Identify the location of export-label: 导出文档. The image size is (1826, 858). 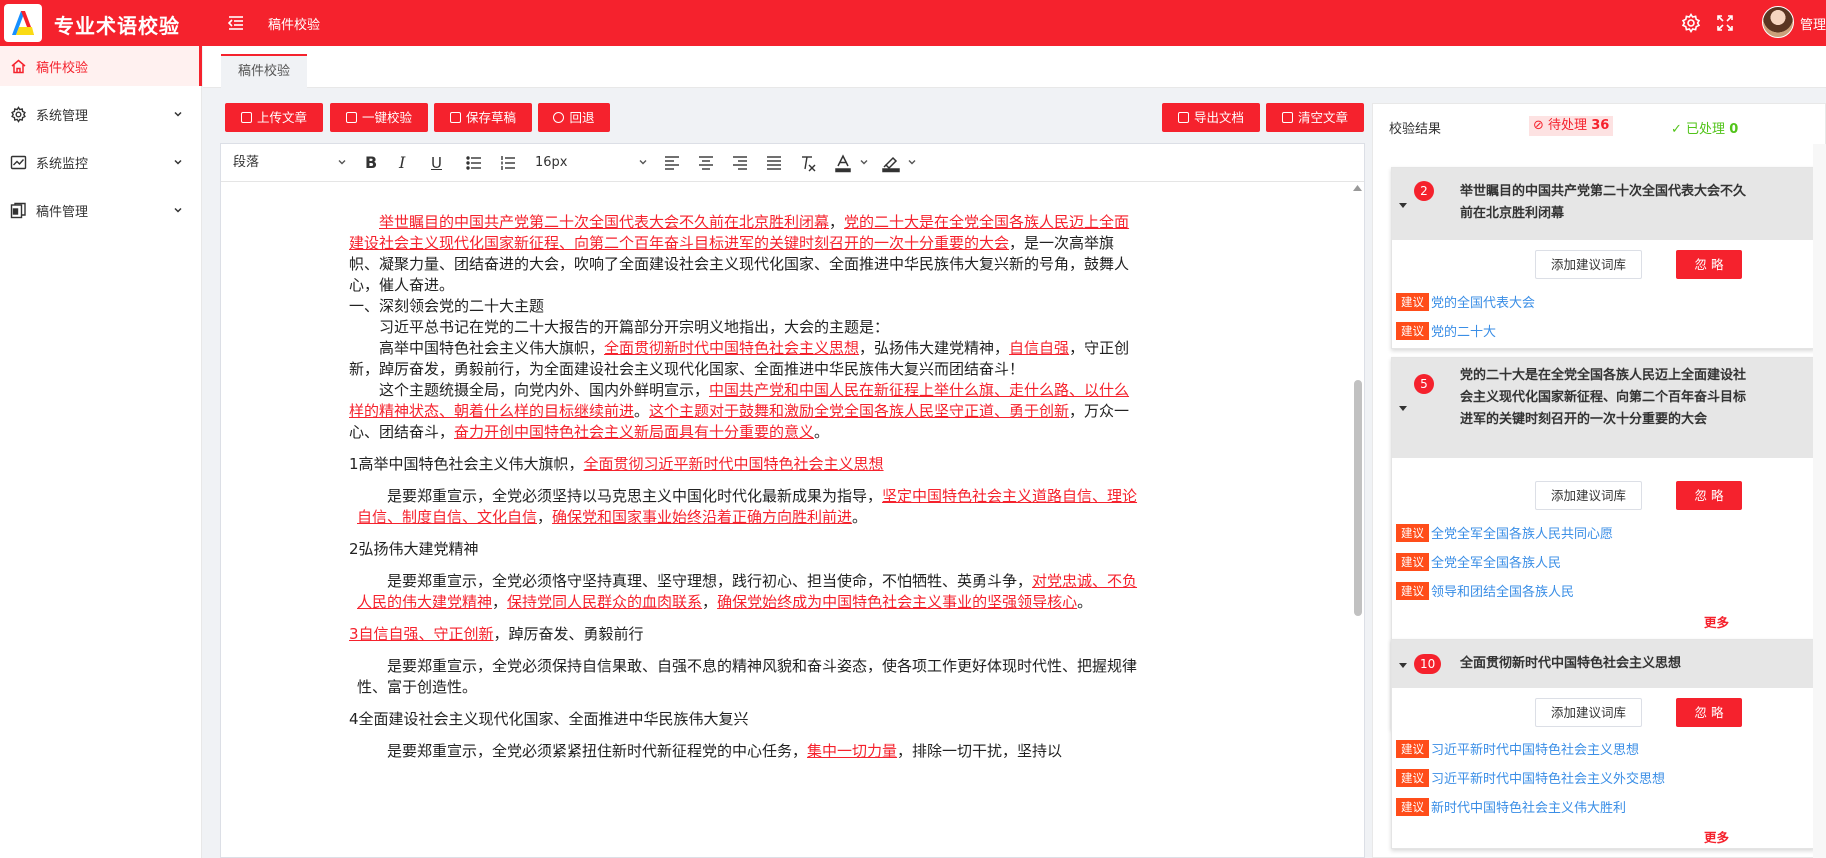
(1218, 117).